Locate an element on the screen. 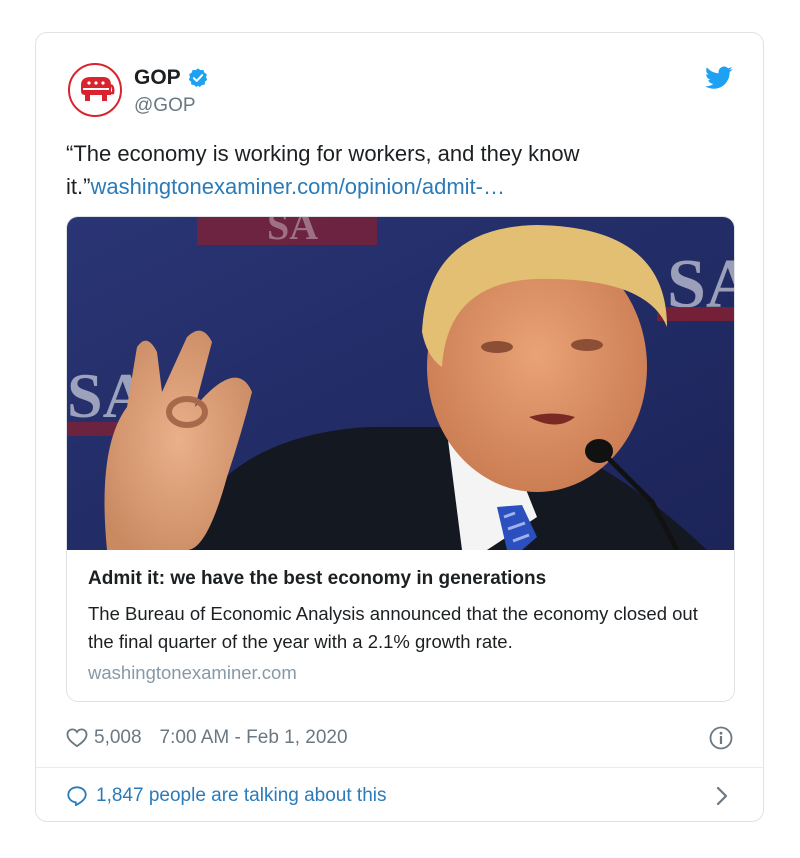 Image resolution: width=800 pixels, height=858 pixels. gop-elephant-icon is located at coordinates (98, 89).